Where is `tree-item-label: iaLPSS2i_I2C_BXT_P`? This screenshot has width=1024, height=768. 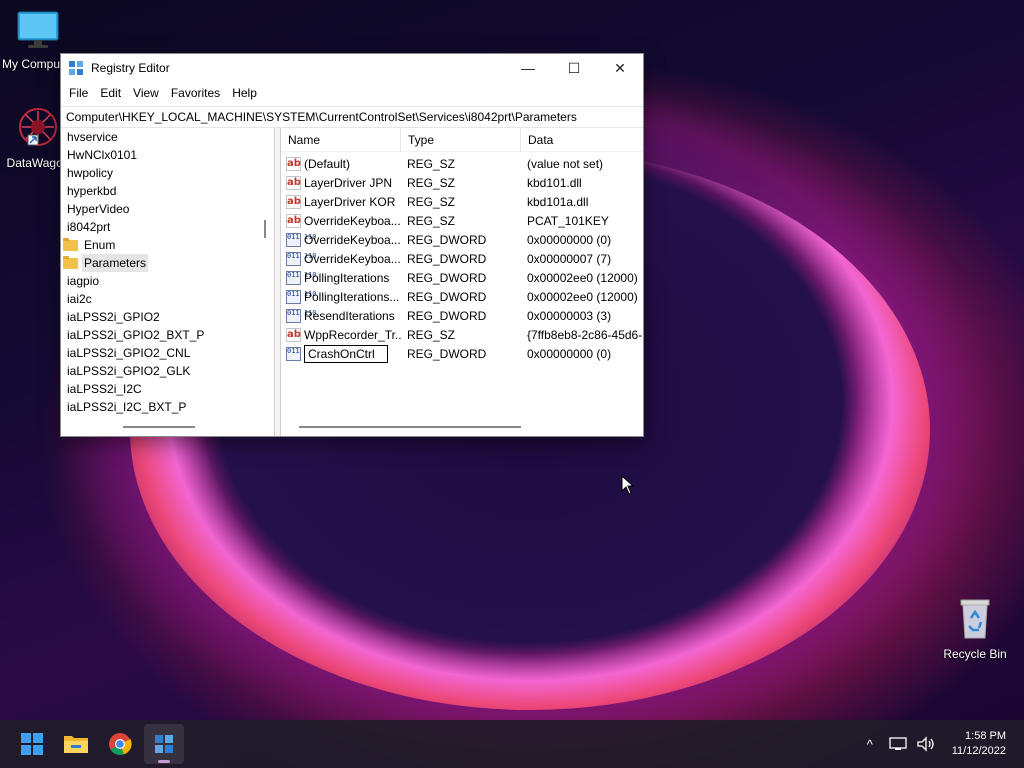 tree-item-label: iaLPSS2i_I2C_BXT_P is located at coordinates (127, 407).